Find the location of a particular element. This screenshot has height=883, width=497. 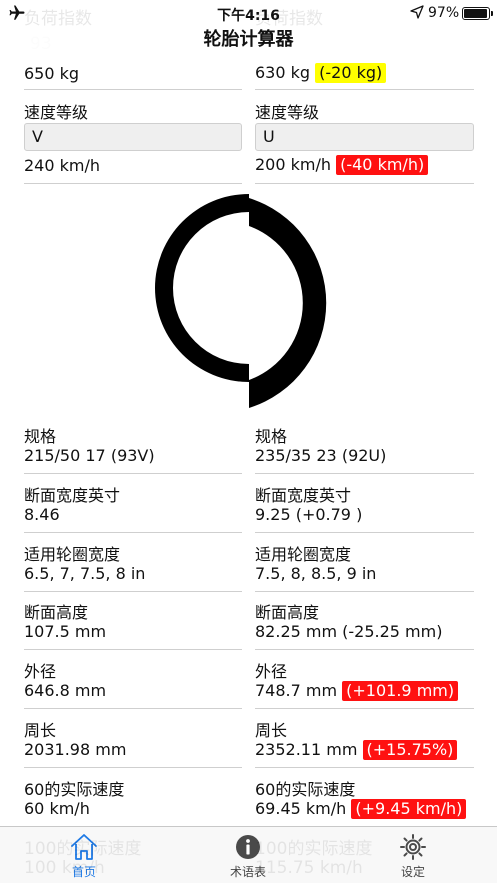

spec-value-text: 107.5 mm is located at coordinates (65, 631).